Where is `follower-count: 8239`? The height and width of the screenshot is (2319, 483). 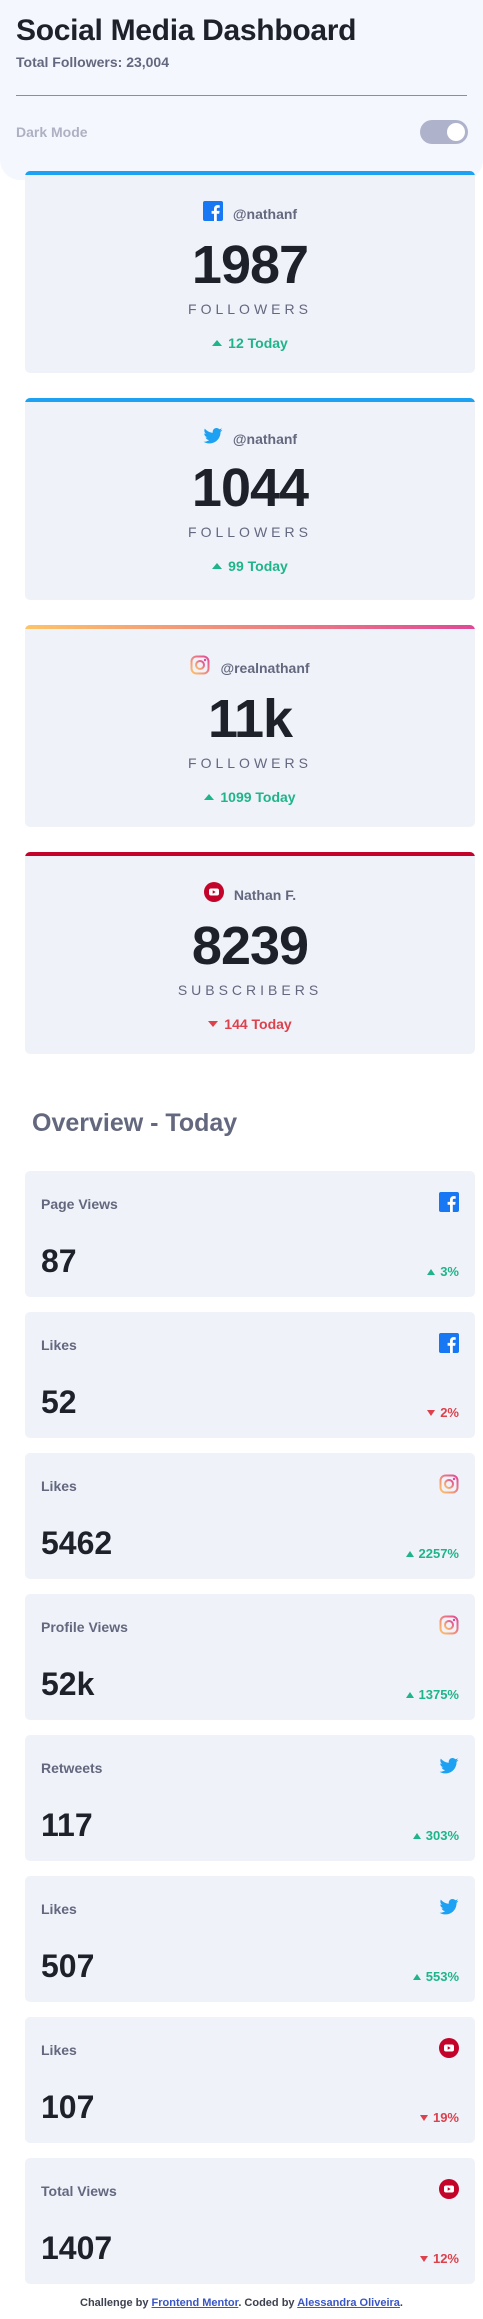
follower-count: 8239 is located at coordinates (250, 946).